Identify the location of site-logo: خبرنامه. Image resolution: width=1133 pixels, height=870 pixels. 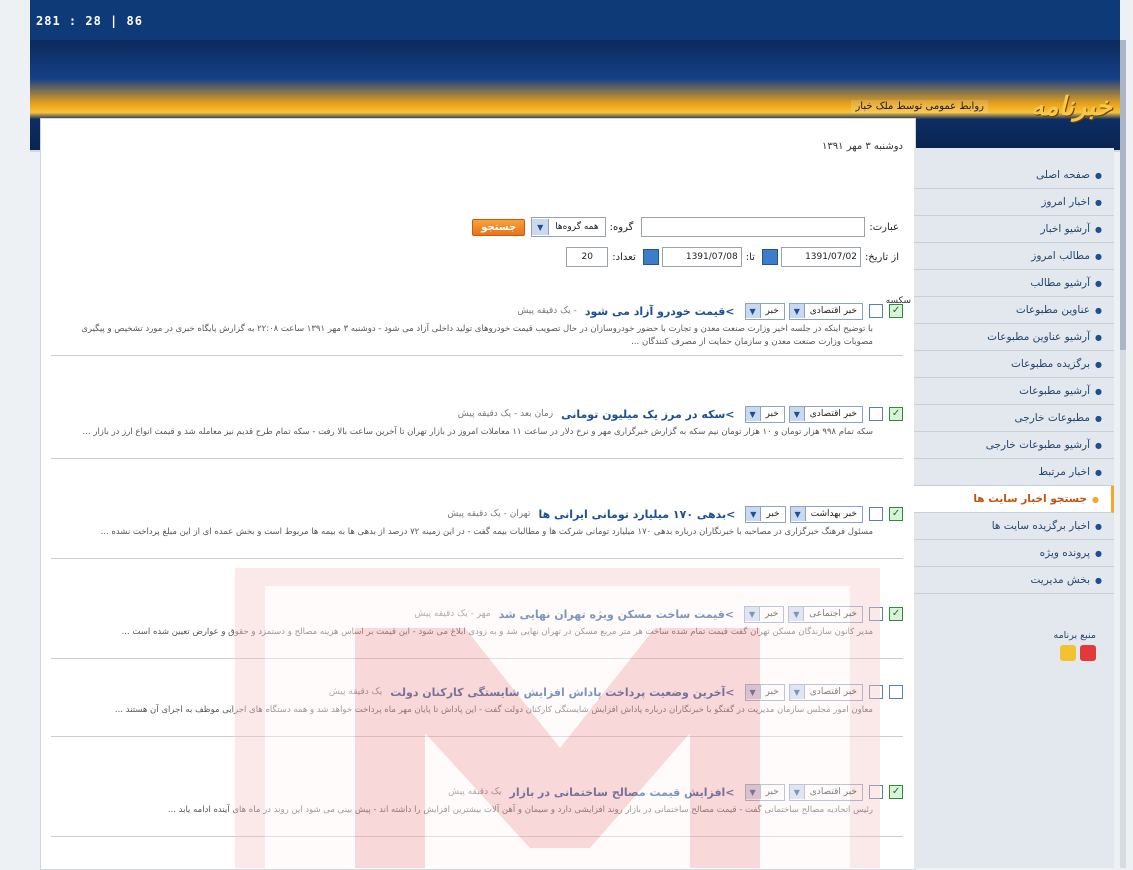
(1071, 107).